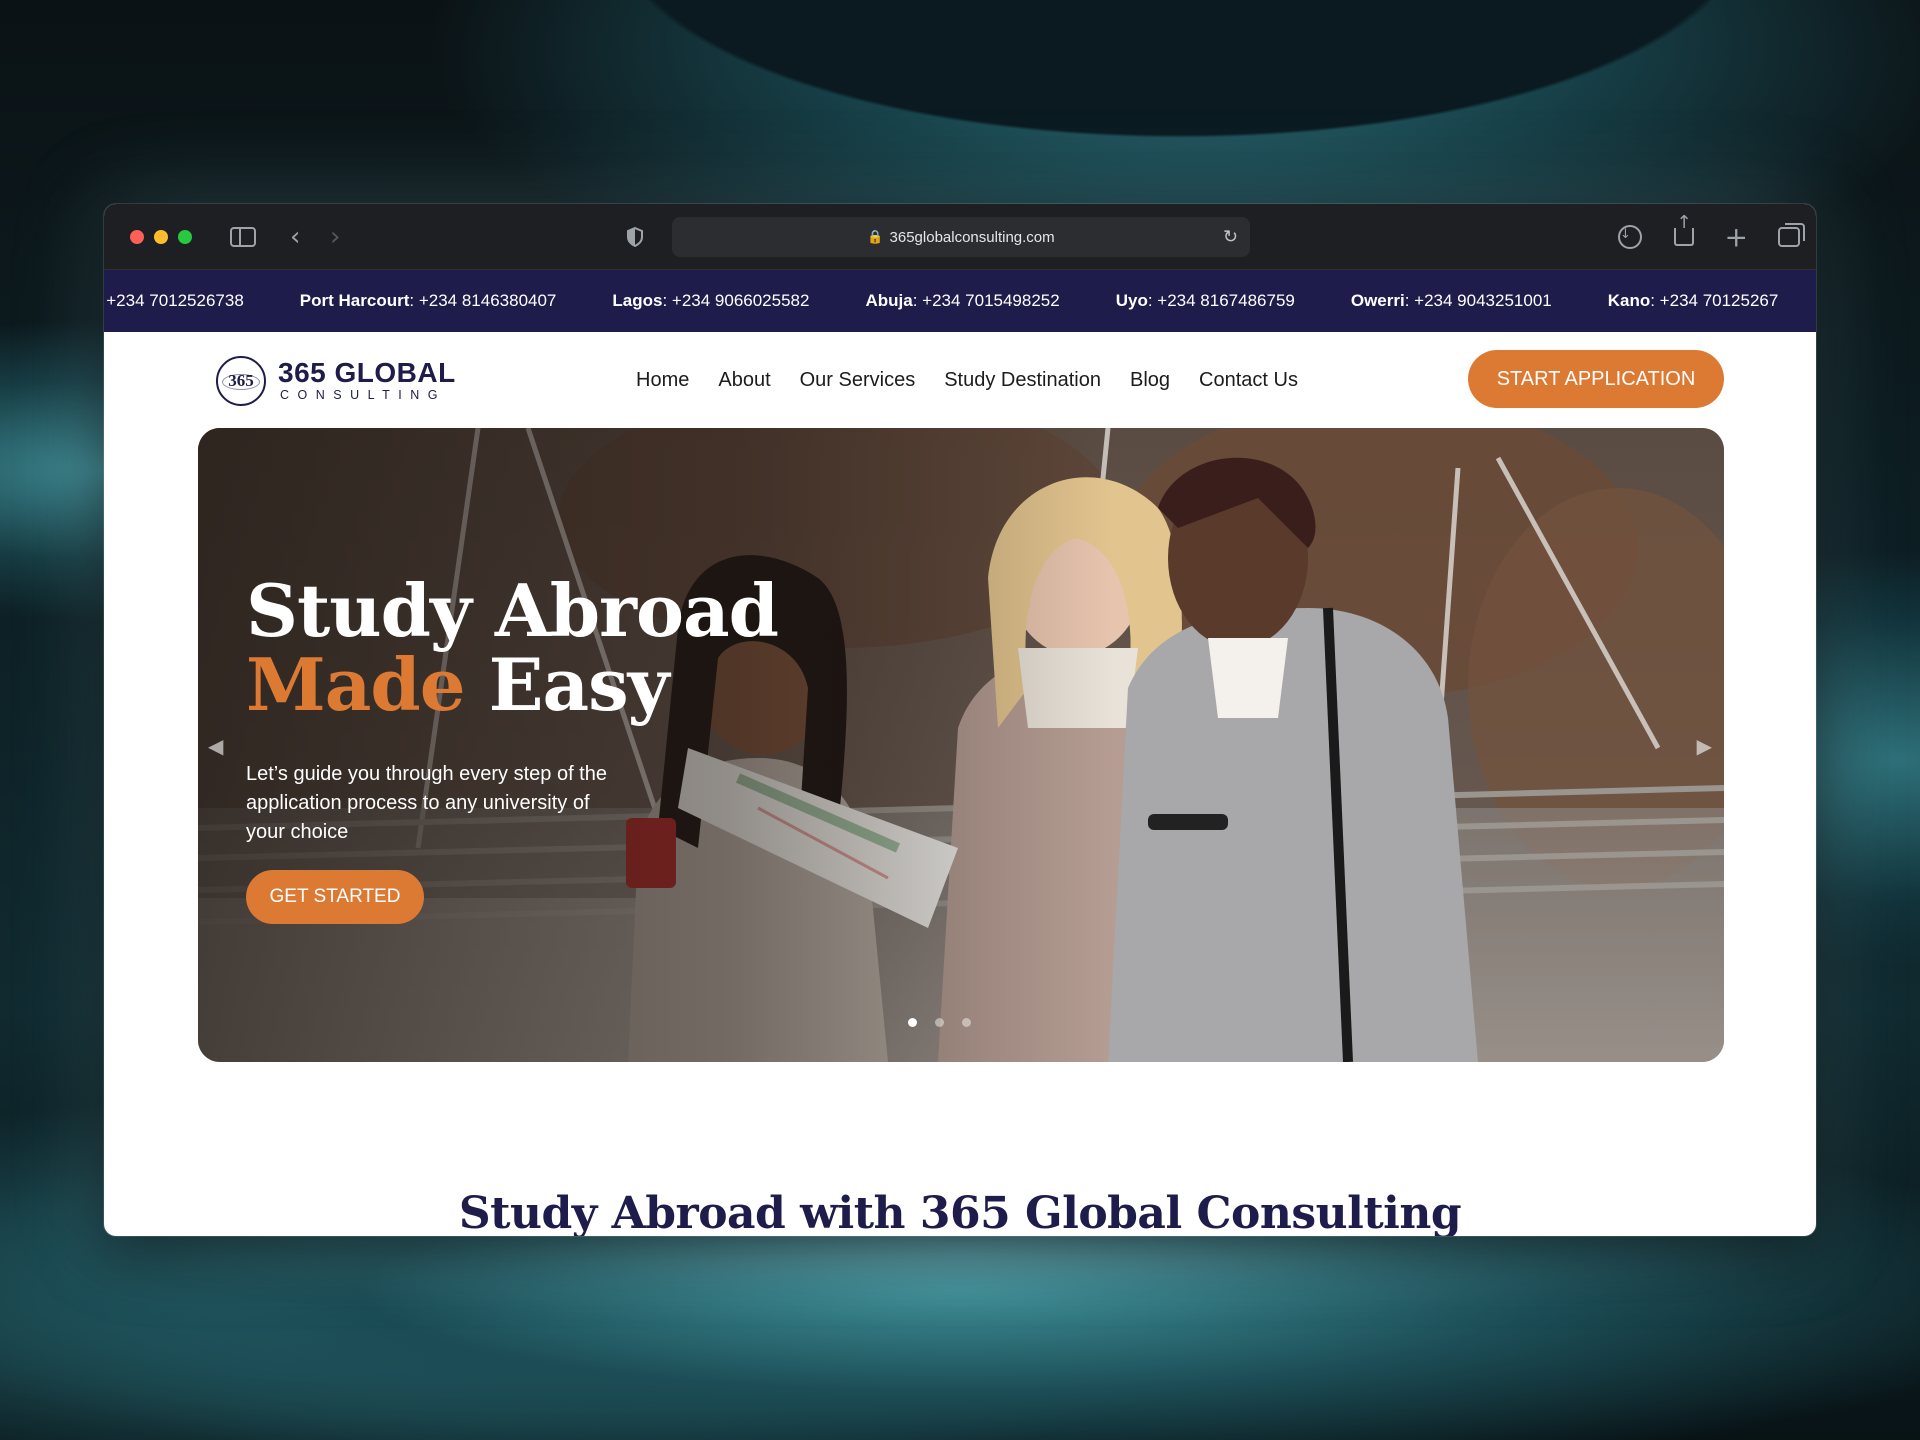 This screenshot has height=1440, width=1920. What do you see at coordinates (1205, 301) in the screenshot?
I see `phone-item: Uyo: +234 8167486759` at bounding box center [1205, 301].